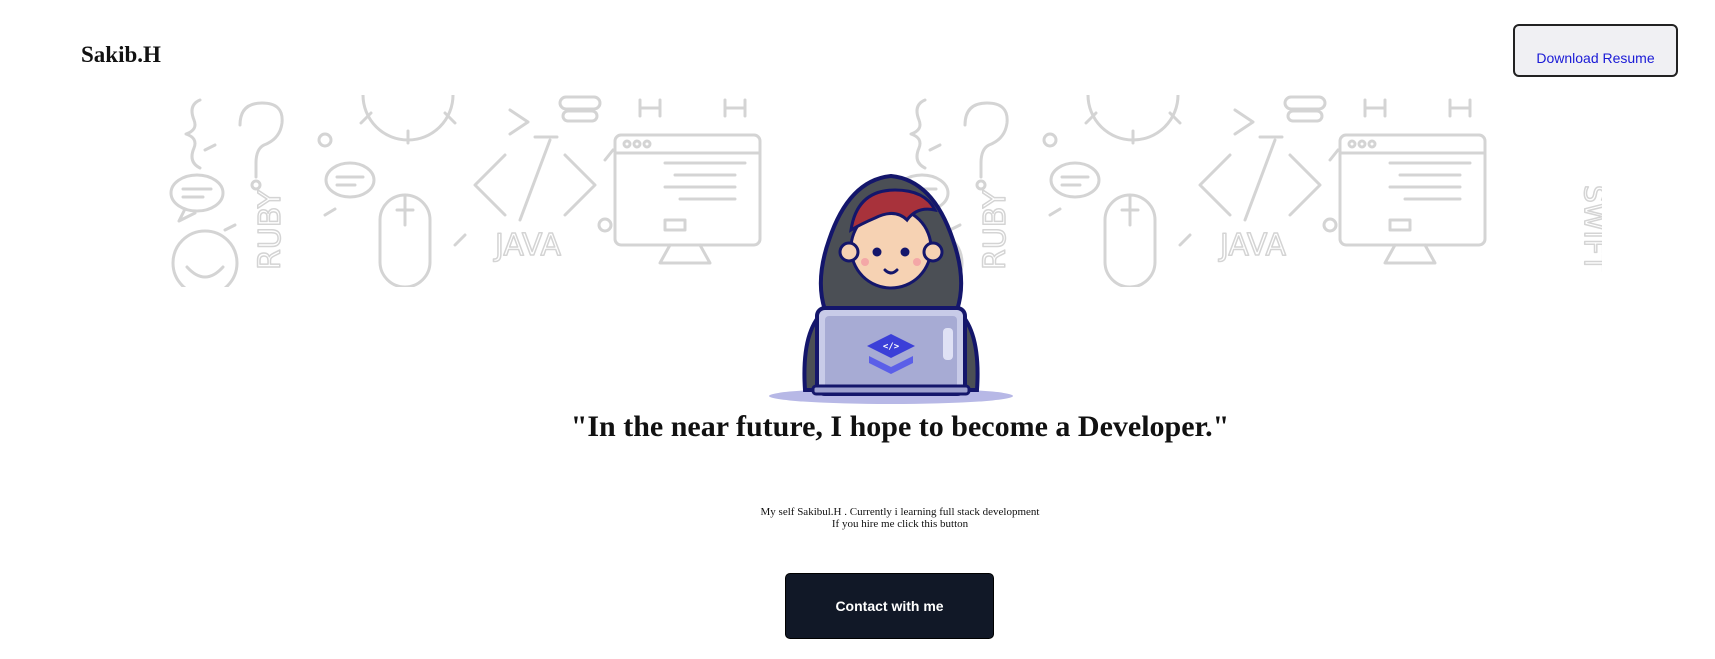 This screenshot has height=659, width=1715. Describe the element at coordinates (535, 180) in the screenshot. I see `code-tag-icon` at that location.